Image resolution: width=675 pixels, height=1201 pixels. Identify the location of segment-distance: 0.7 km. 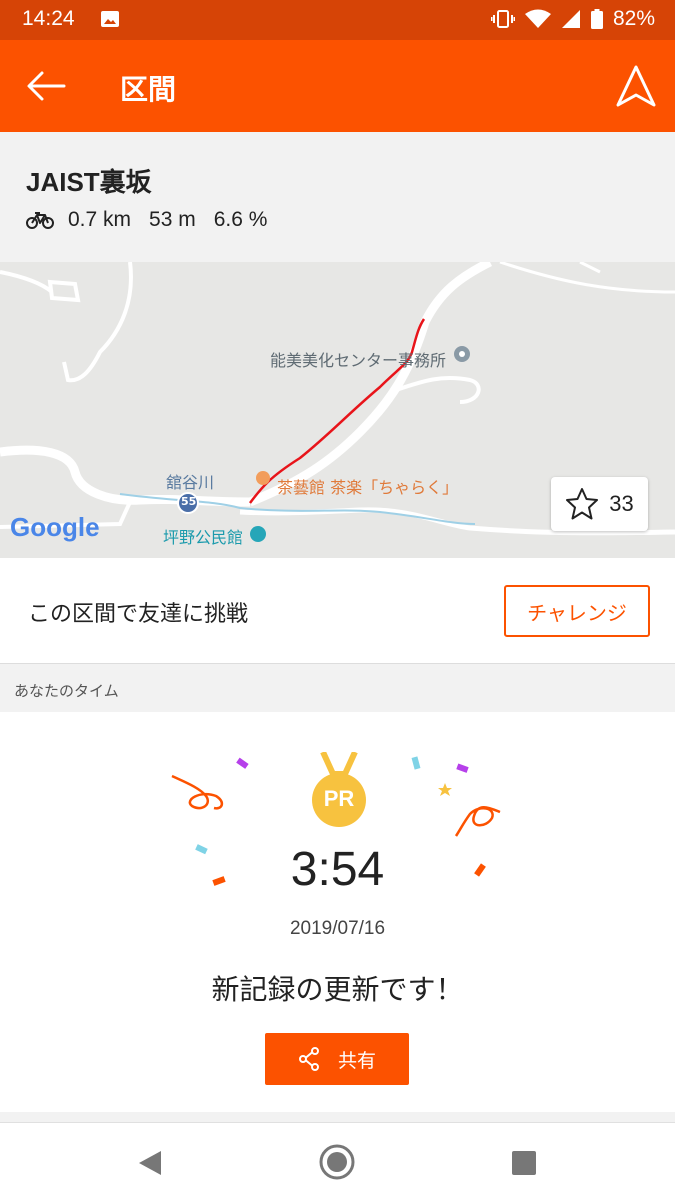
(100, 219).